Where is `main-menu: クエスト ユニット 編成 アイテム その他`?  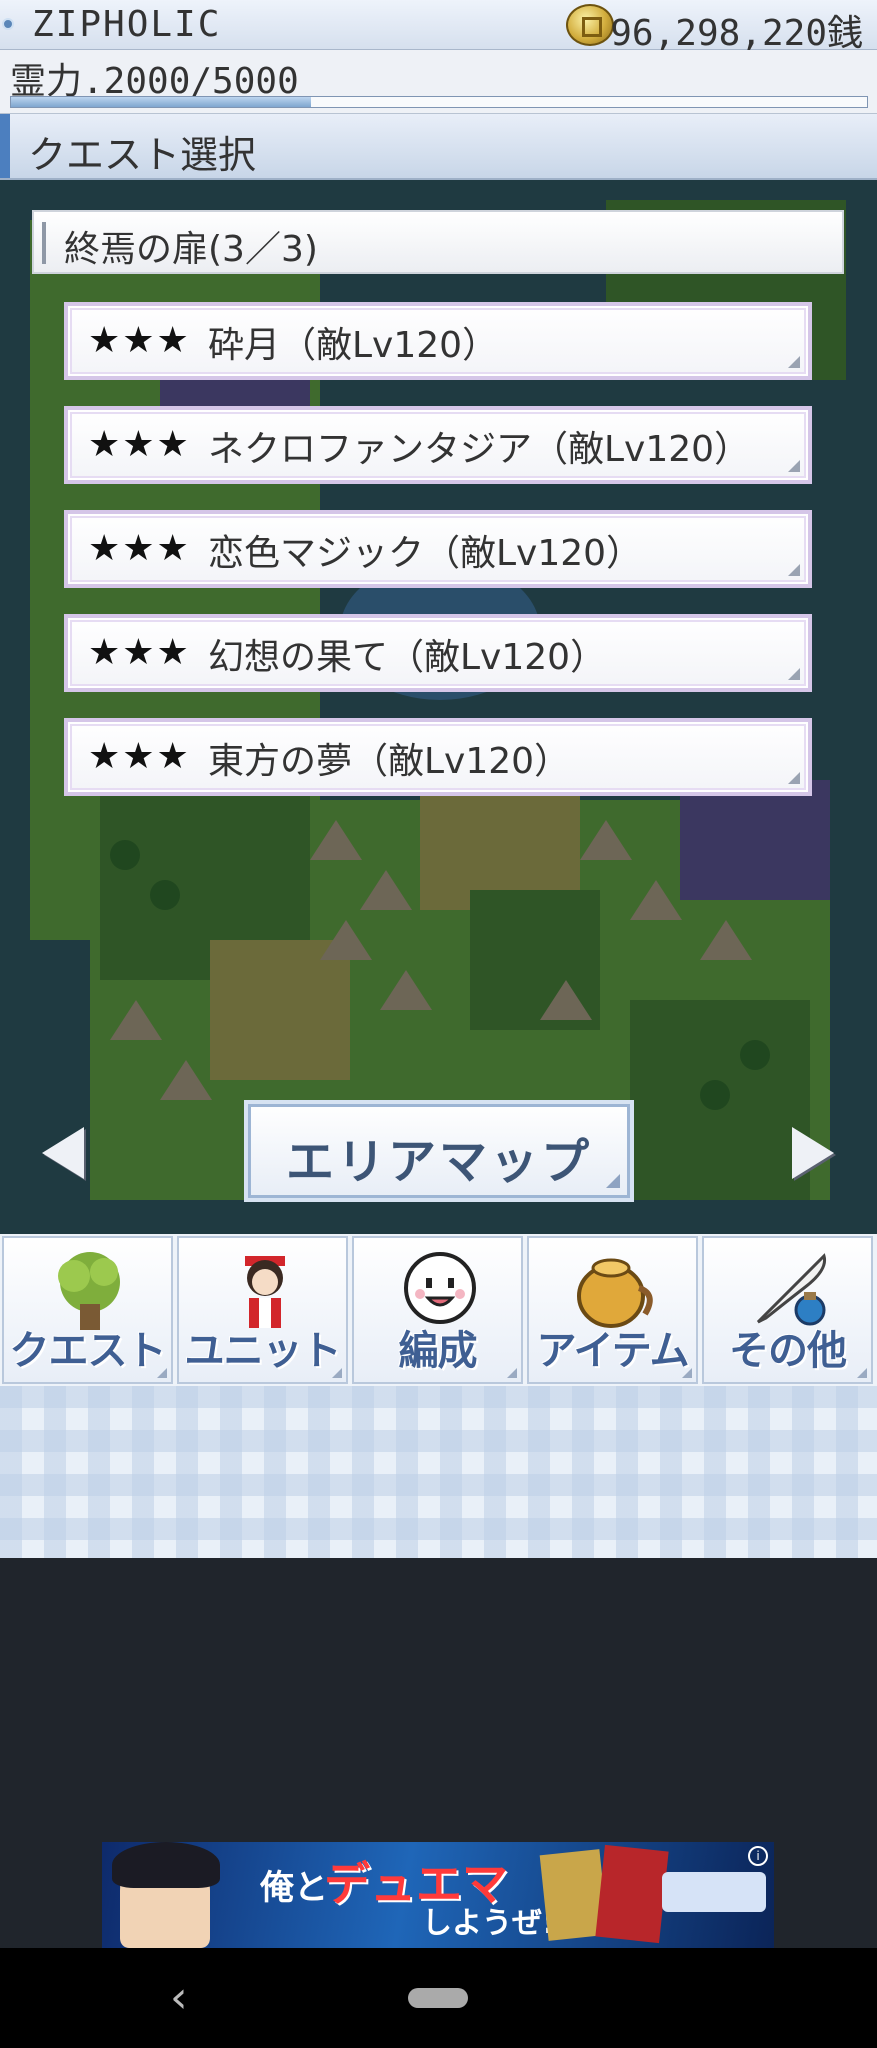
main-menu: クエスト ユニット 編成 アイテム その他 is located at coordinates (438, 1310).